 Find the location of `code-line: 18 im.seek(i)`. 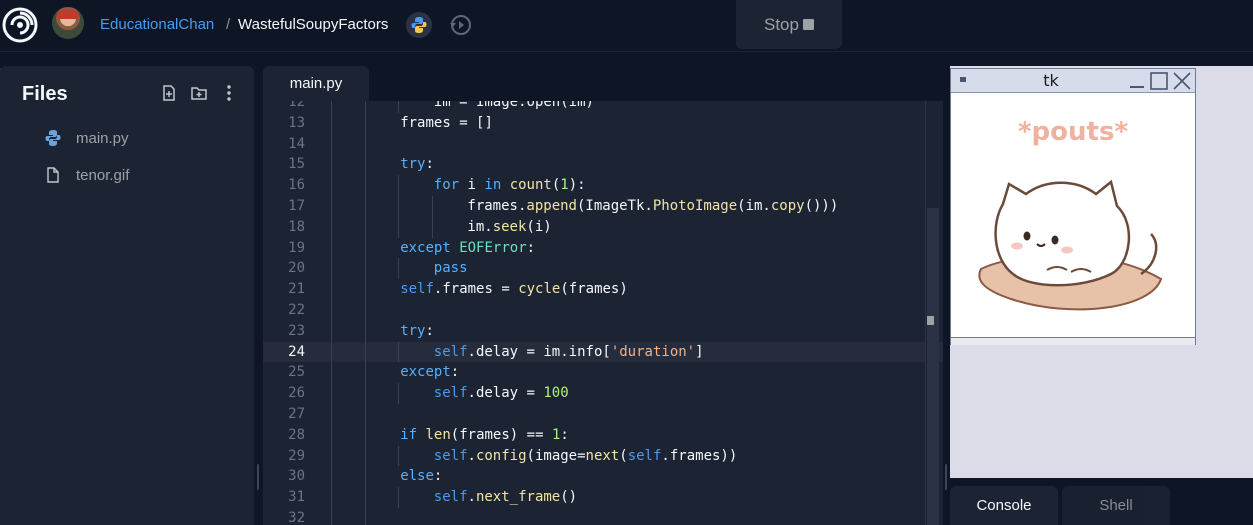

code-line: 18 im.seek(i) is located at coordinates (603, 227).